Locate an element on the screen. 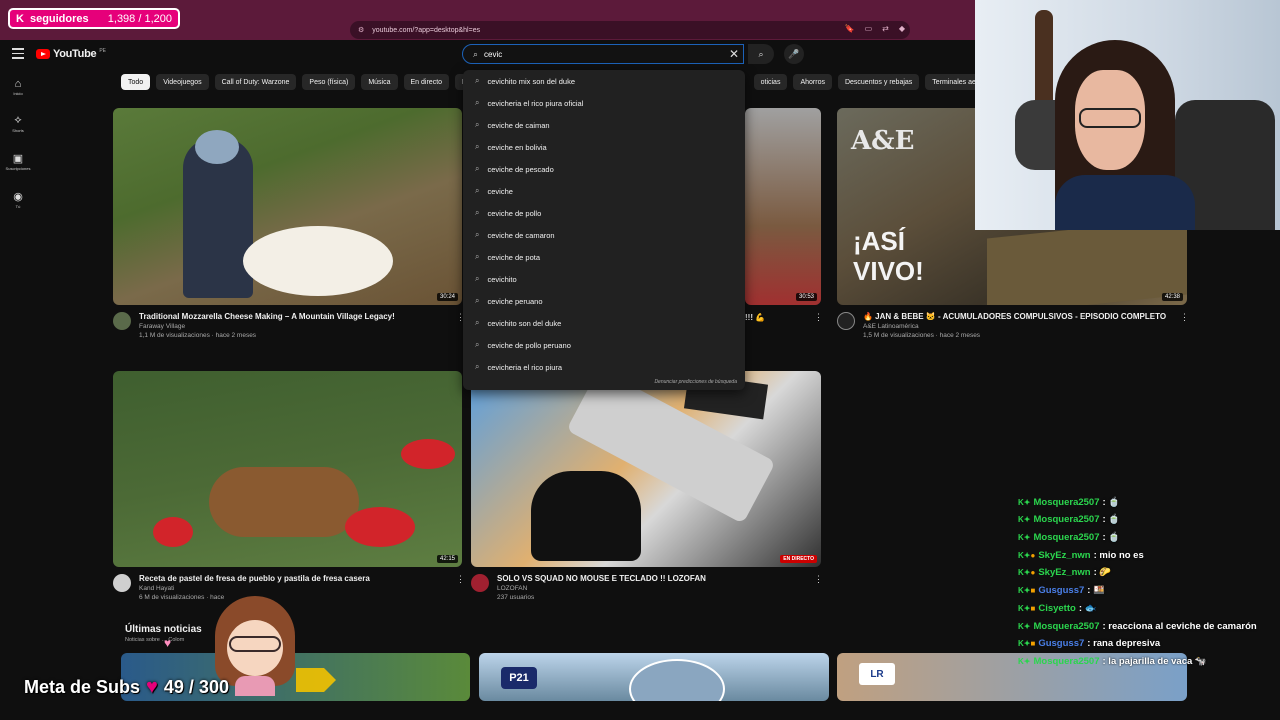  news-thumbnail: P21 is located at coordinates (654, 677).